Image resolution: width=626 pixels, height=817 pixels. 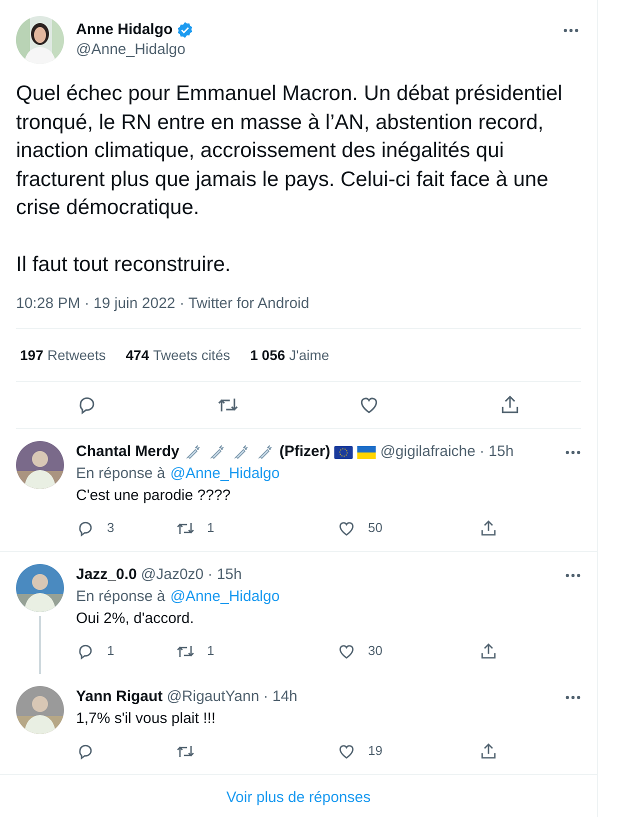 I want to click on reply-count: 3, so click(x=110, y=528).